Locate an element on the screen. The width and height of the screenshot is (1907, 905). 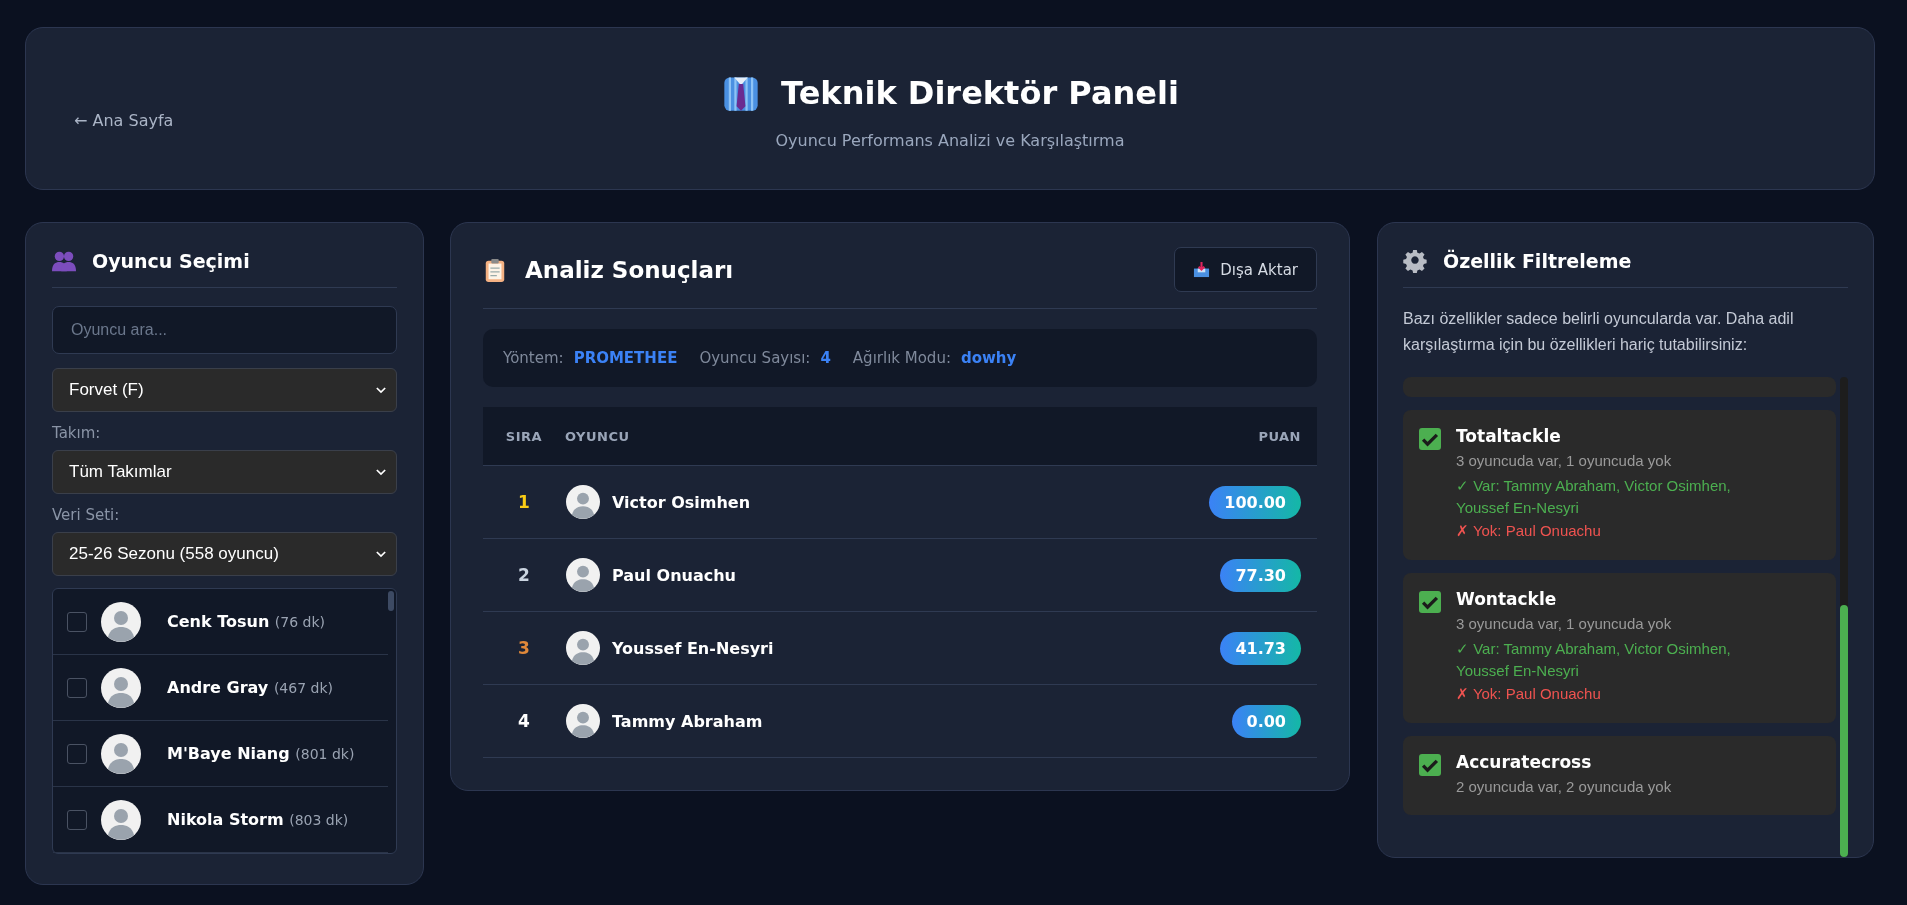
panel-title: Analiz Sonuçları is located at coordinates (629, 269).